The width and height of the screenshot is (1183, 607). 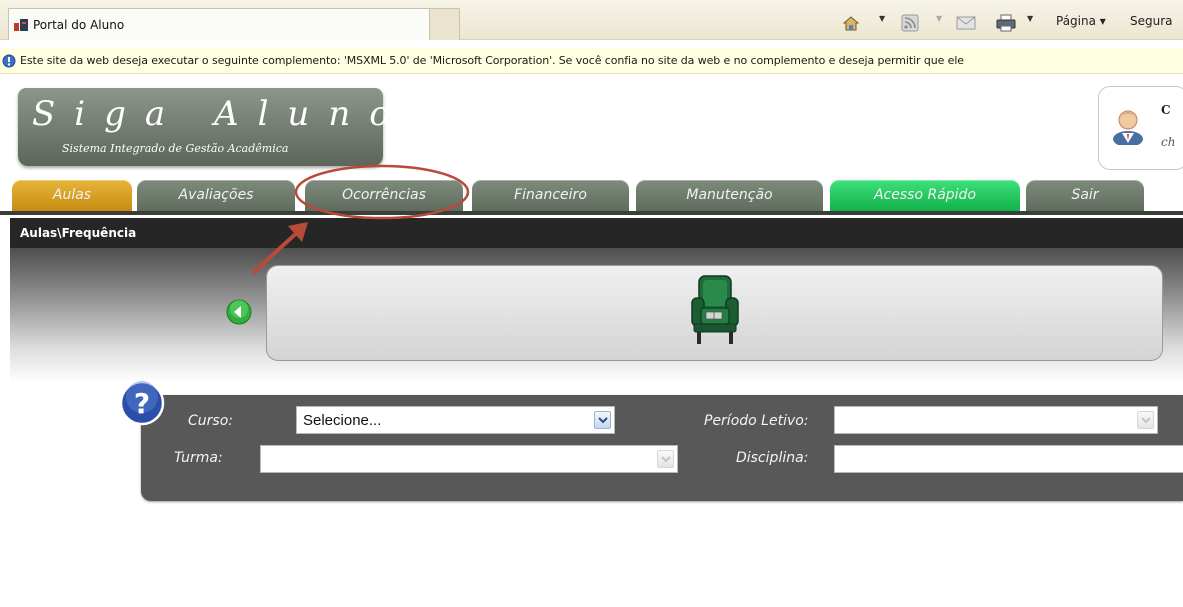 I want to click on browser-tab: Portal do Aluno, so click(x=219, y=24).